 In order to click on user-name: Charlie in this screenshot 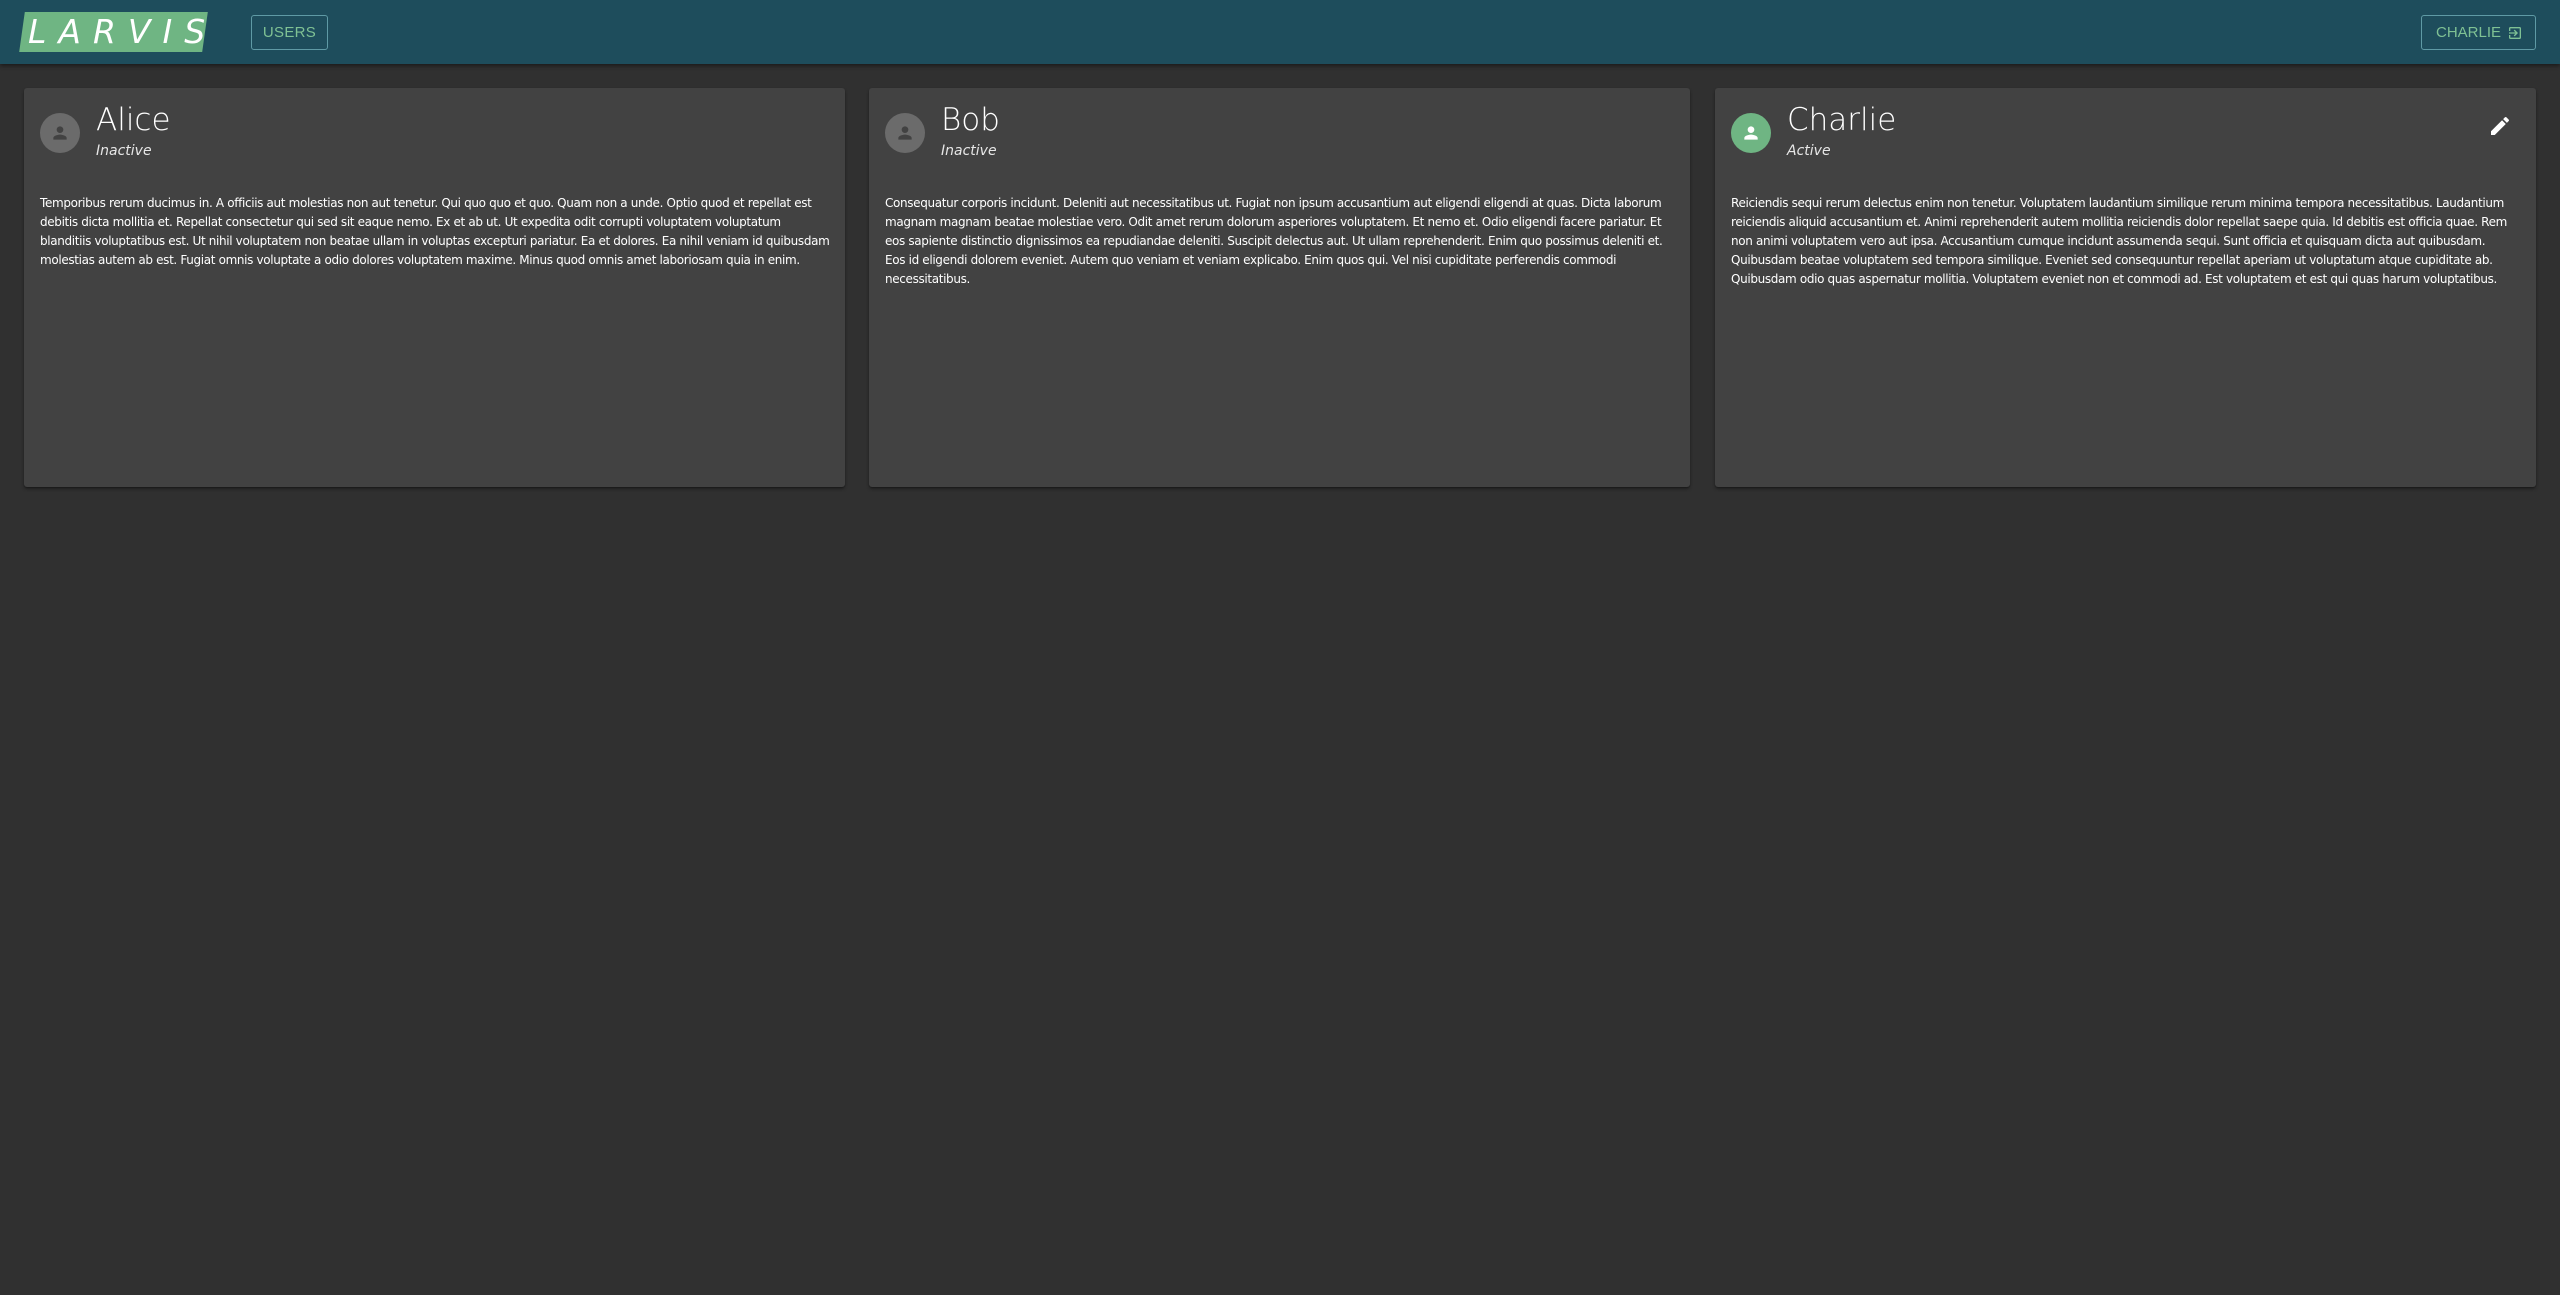, I will do `click(1842, 120)`.